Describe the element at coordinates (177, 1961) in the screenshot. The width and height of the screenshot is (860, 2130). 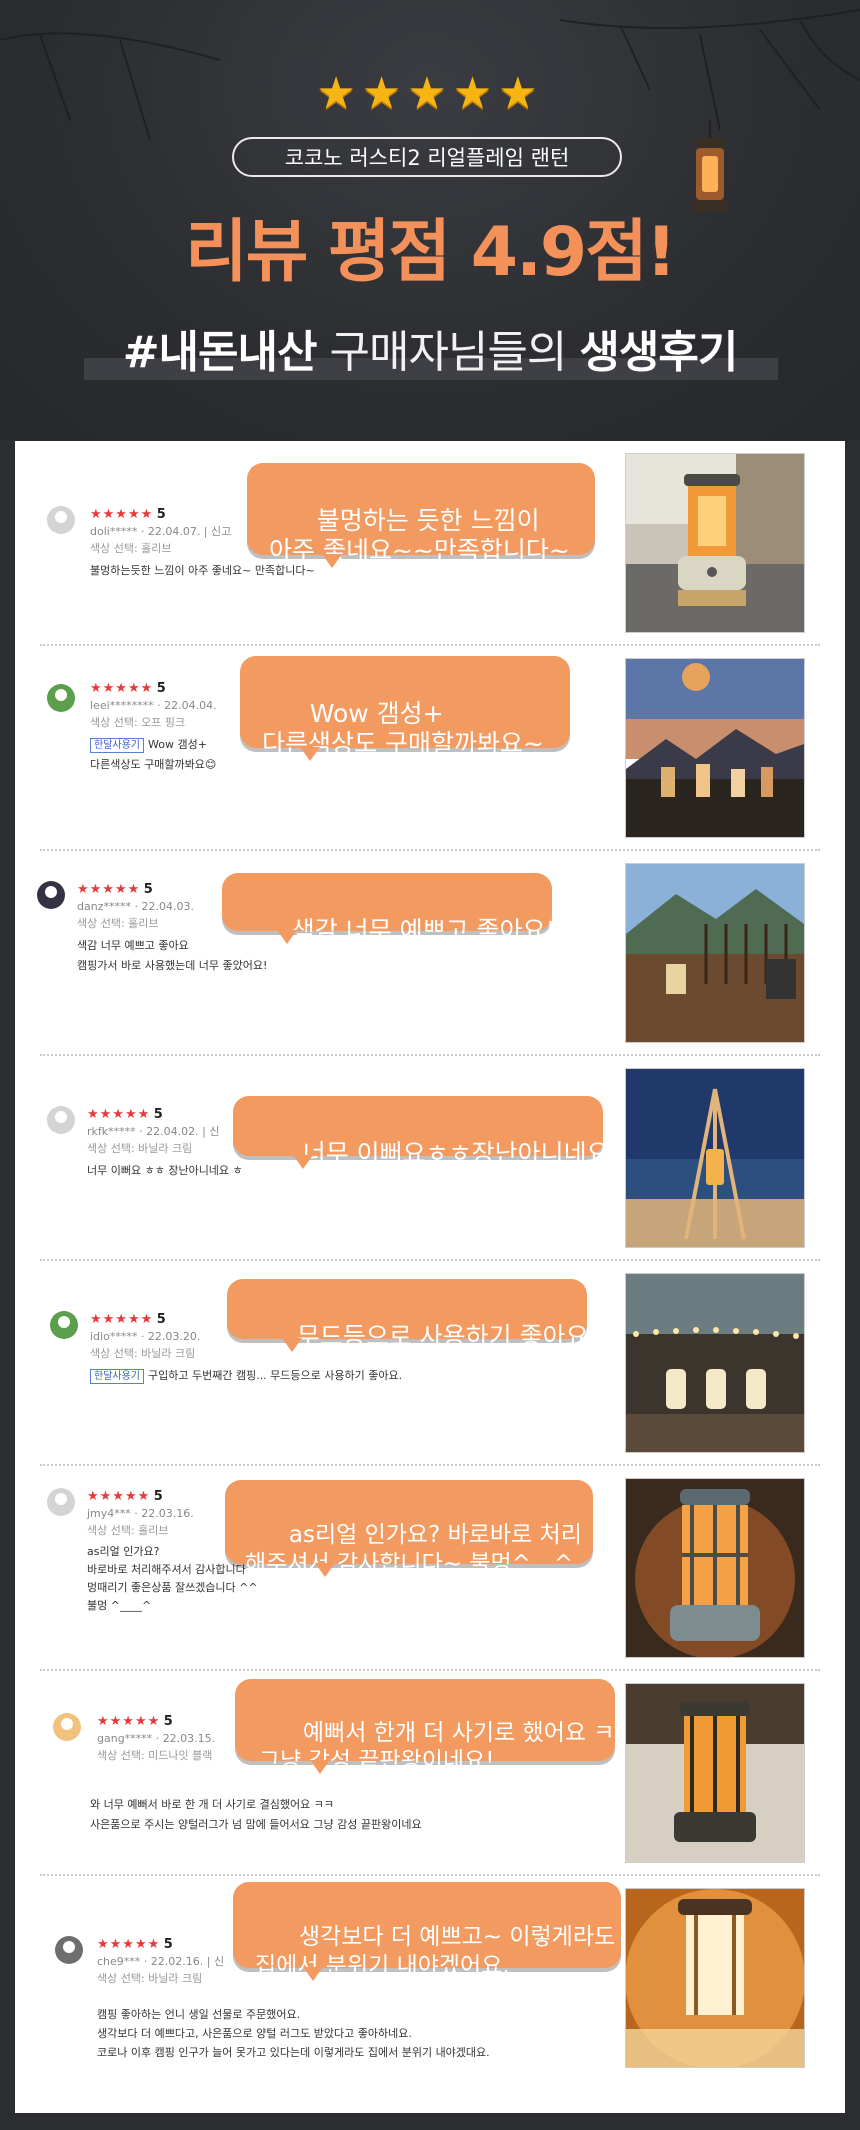
I see `review-date: 22.02.16.` at that location.